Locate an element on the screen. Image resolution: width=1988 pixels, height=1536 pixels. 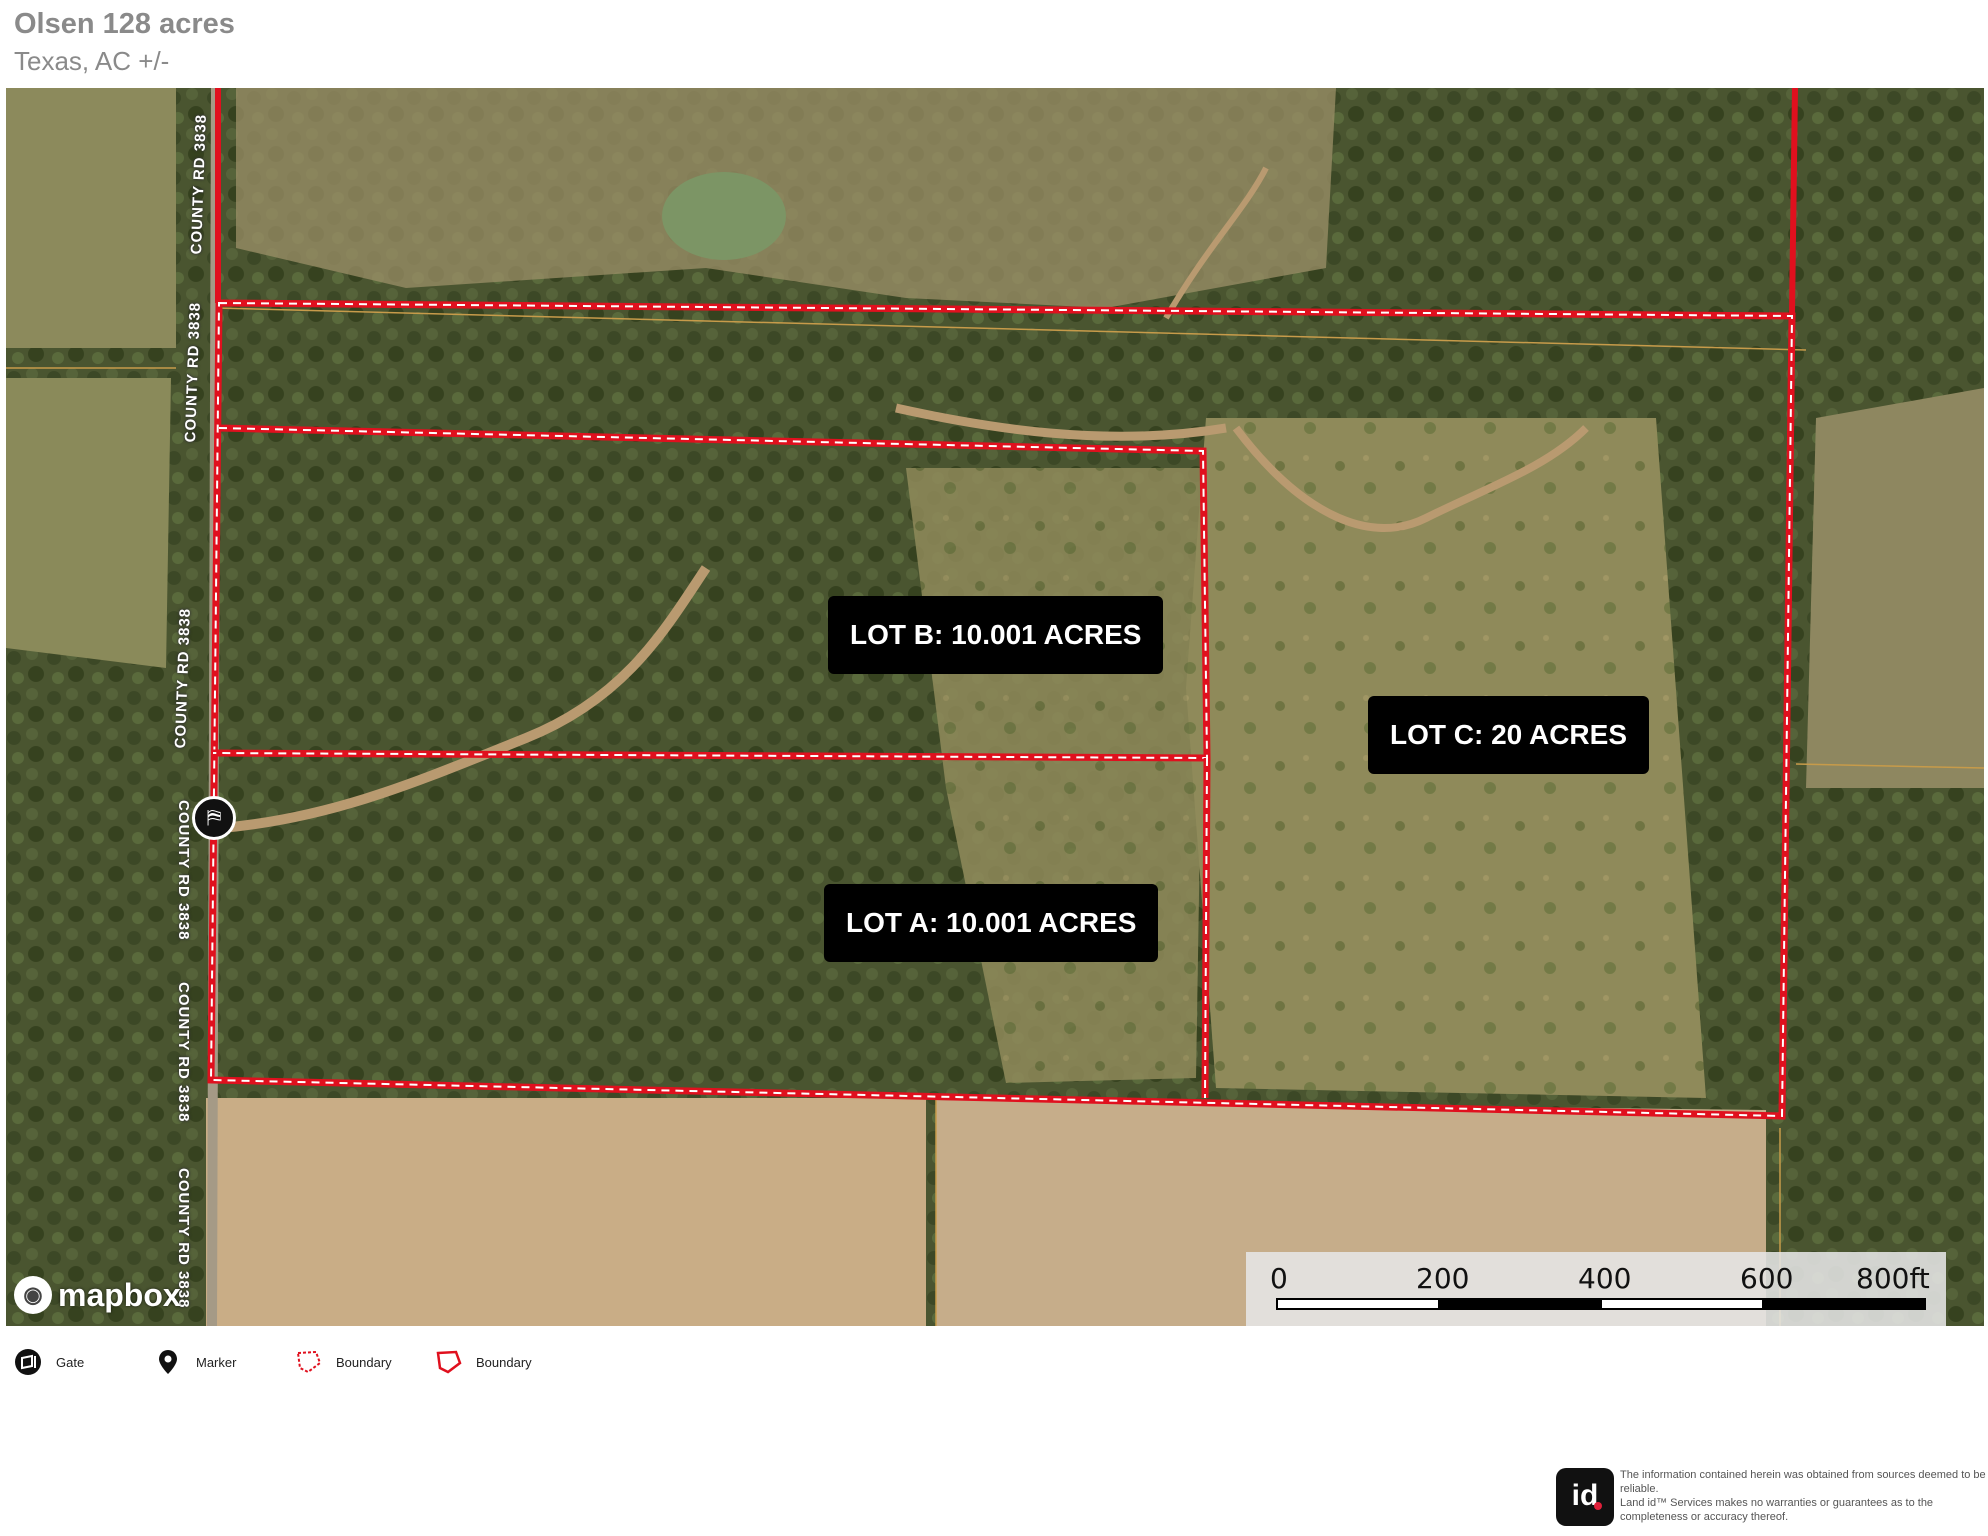
lot-b-label: LOT B: 10.001 ACRES is located at coordinates (996, 635).